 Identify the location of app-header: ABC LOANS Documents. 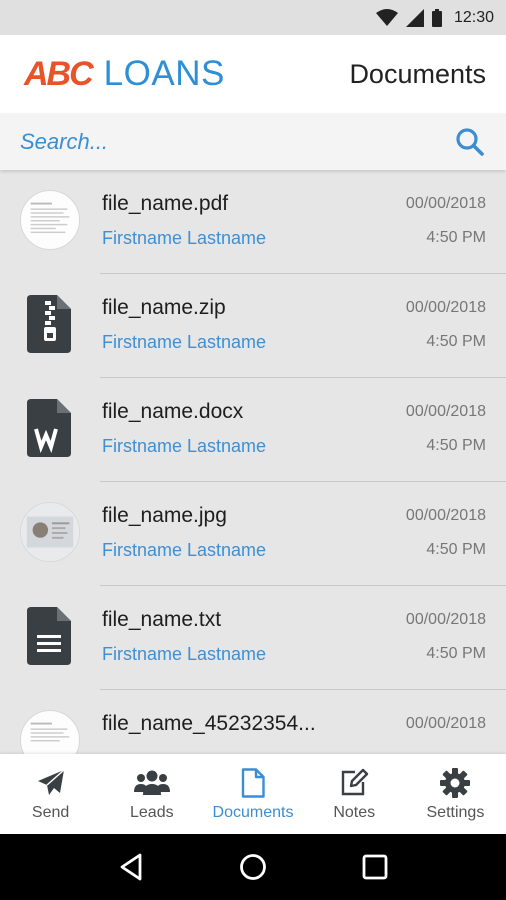
(253, 74).